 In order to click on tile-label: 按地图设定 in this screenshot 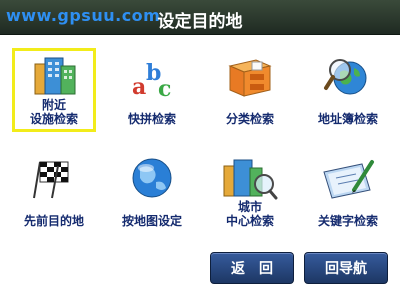, I will do `click(151, 221)`.